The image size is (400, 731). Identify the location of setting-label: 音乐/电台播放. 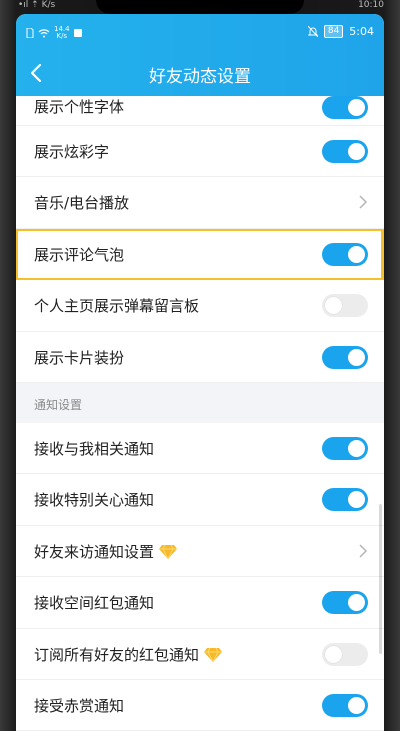
(82, 203).